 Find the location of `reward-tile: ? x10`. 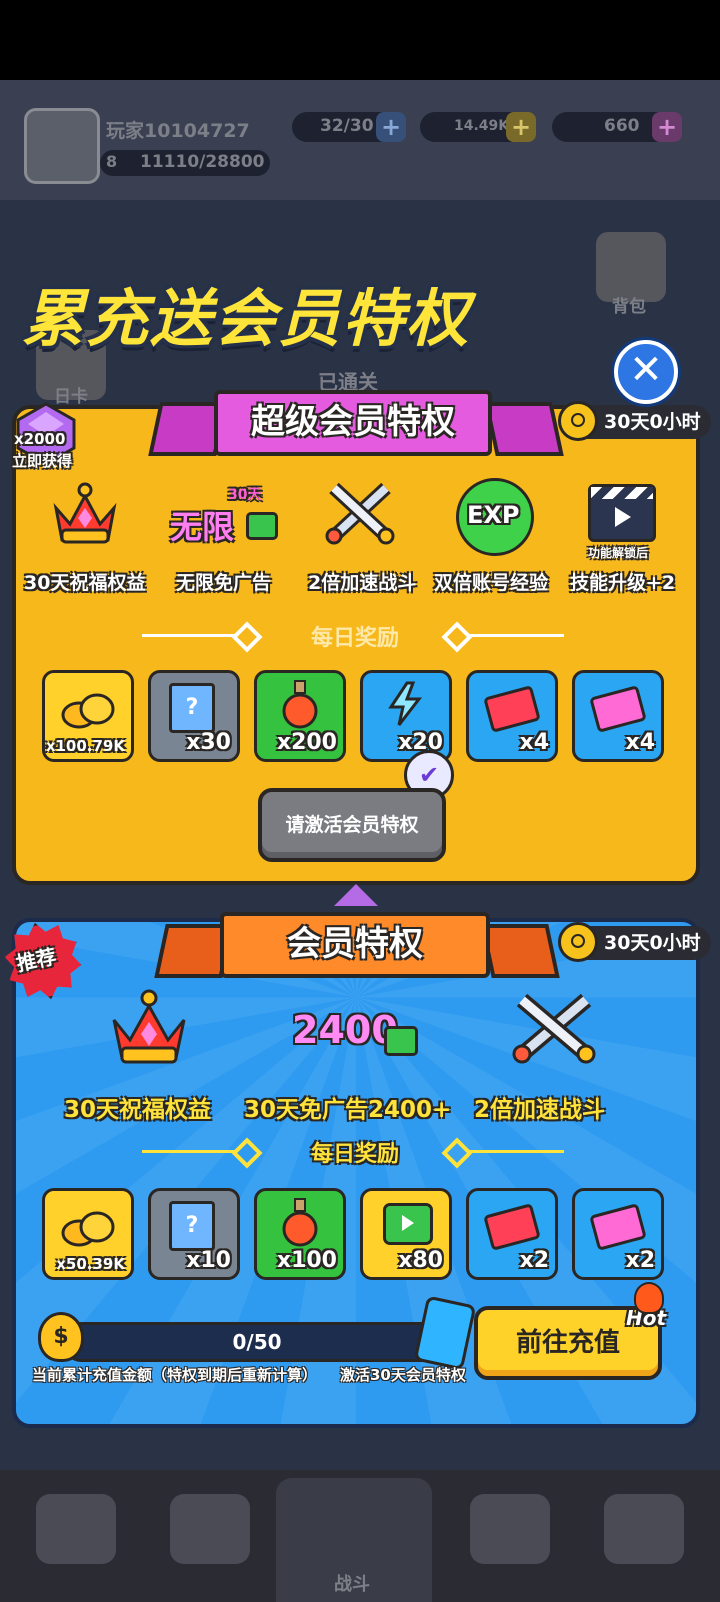

reward-tile: ? x10 is located at coordinates (194, 1234).